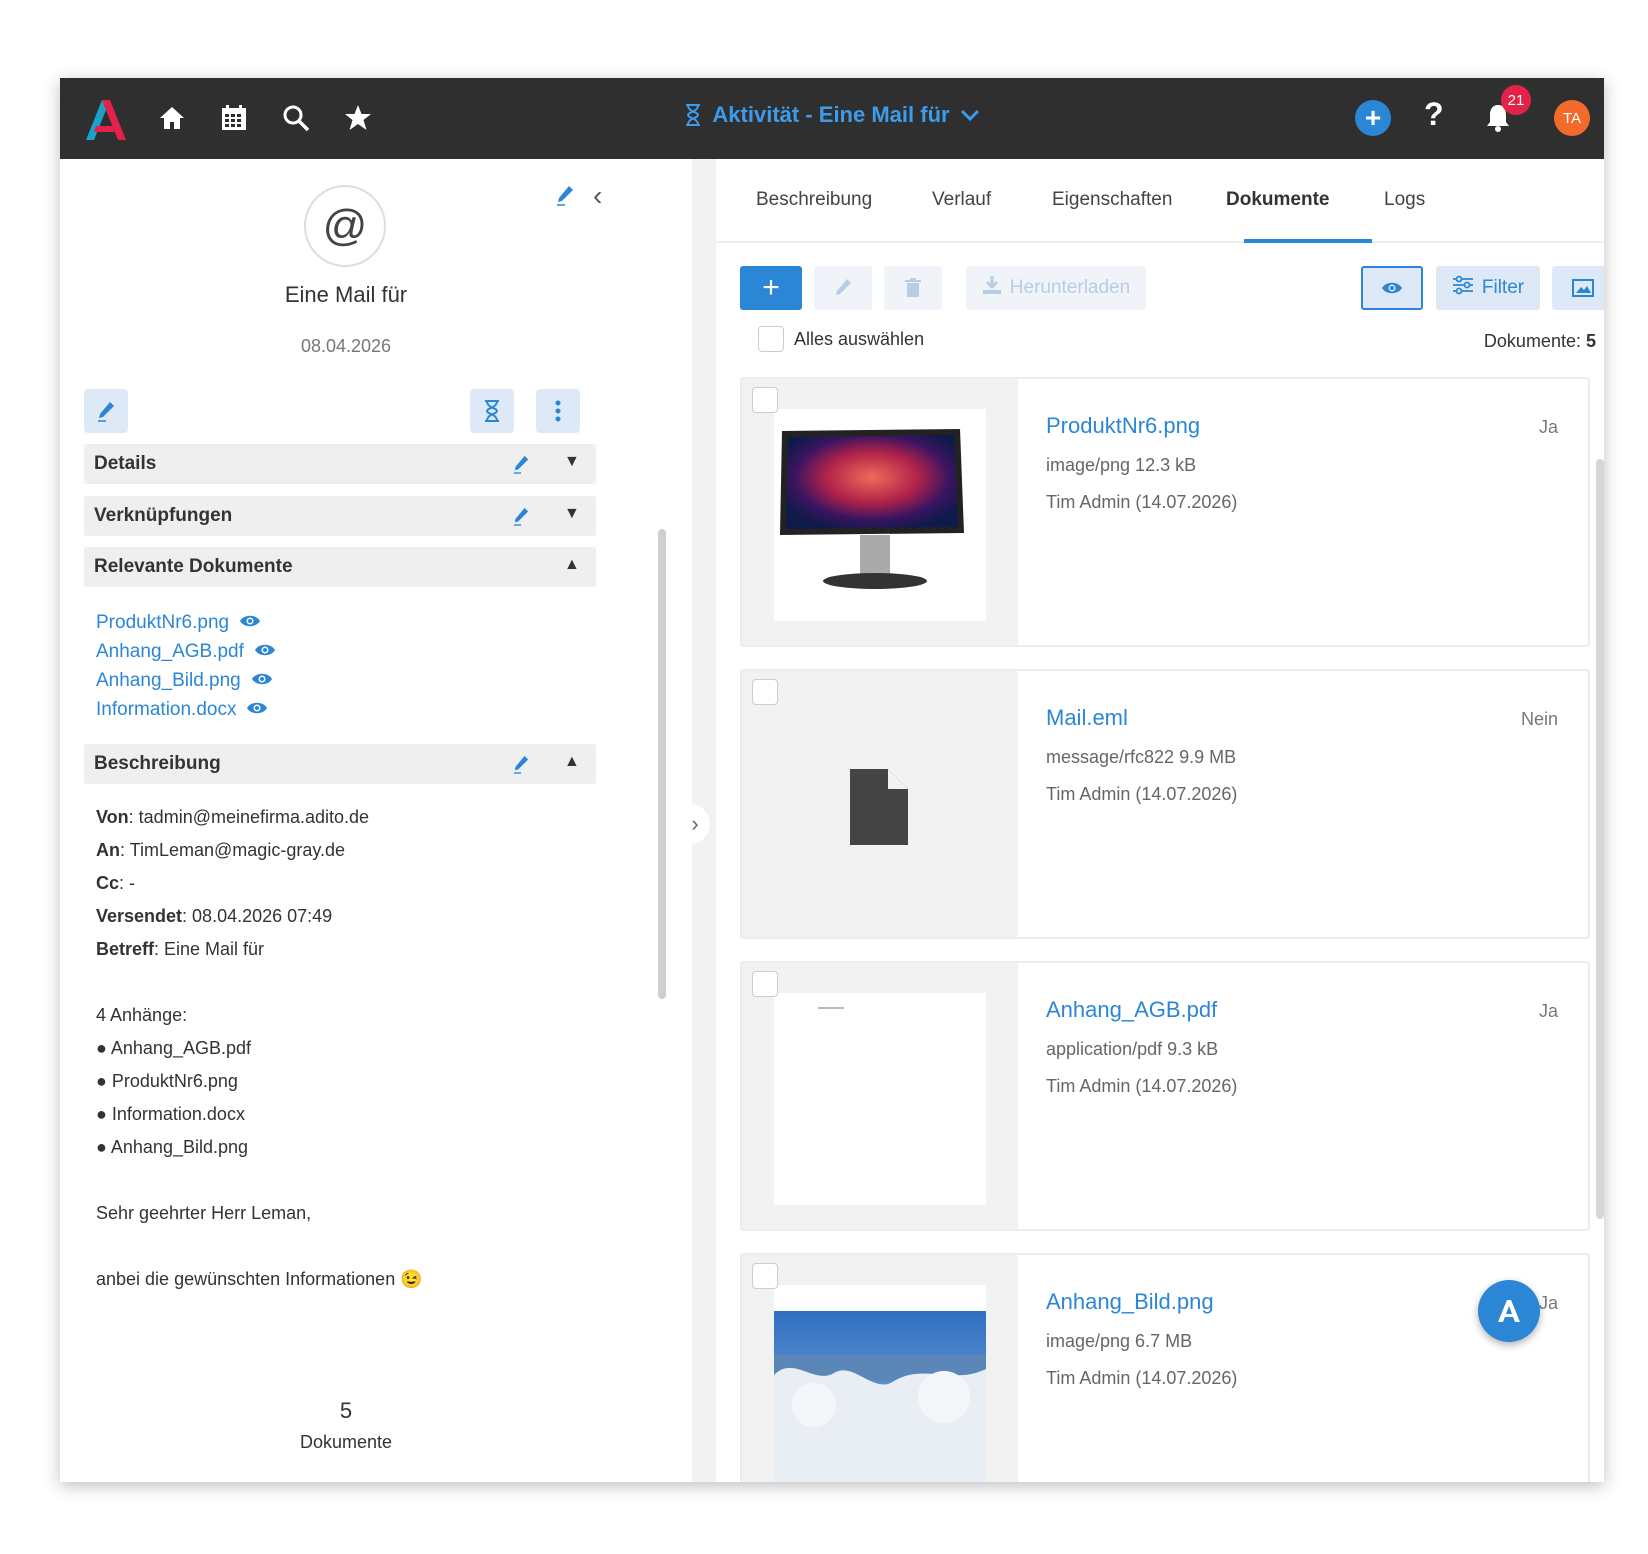 The width and height of the screenshot is (1648, 1554). What do you see at coordinates (1131, 1010) in the screenshot?
I see `document-name: Anhang_AGB.pdf` at bounding box center [1131, 1010].